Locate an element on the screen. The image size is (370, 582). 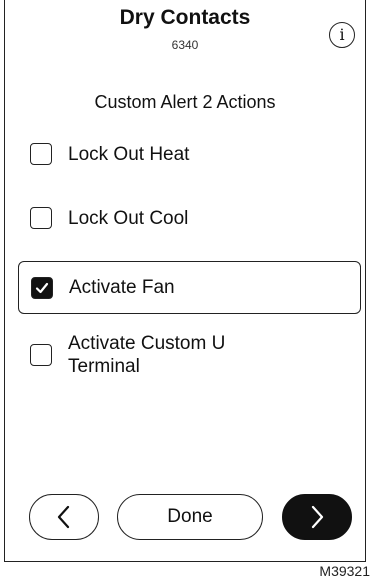
checkbox-lock-out-cool is located at coordinates (41, 218).